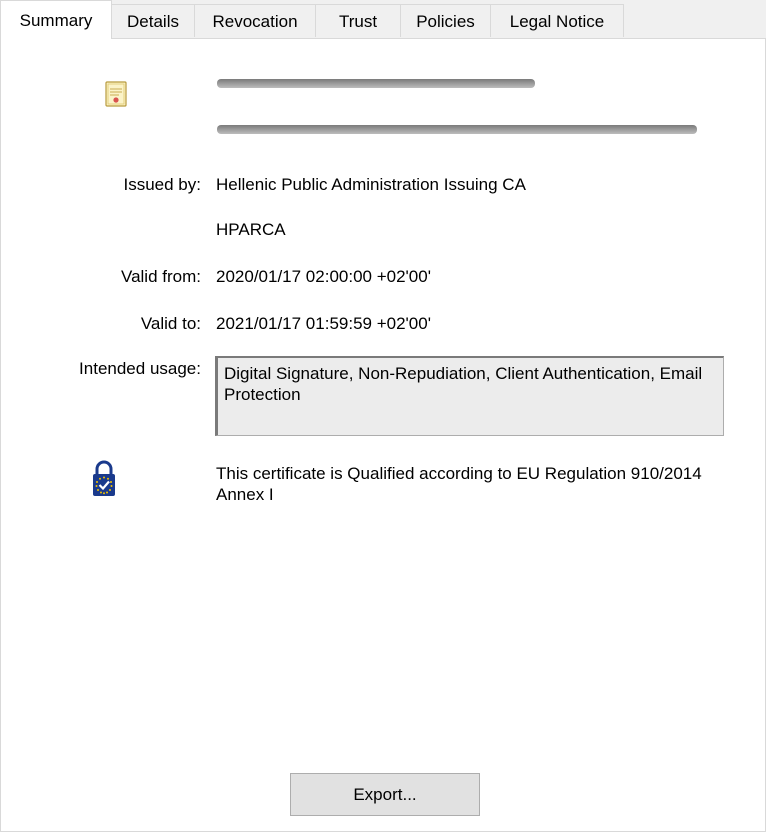 Image resolution: width=766 pixels, height=832 pixels. What do you see at coordinates (170, 323) in the screenshot?
I see `valid-to-label: Valid to:` at bounding box center [170, 323].